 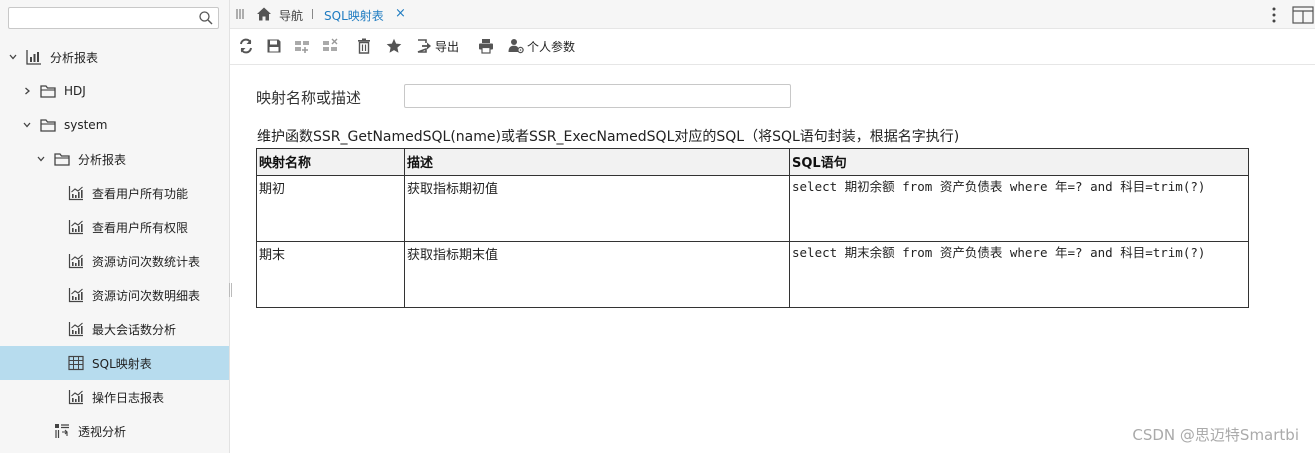 I want to click on tree-item: SQL映射表, so click(x=114, y=363).